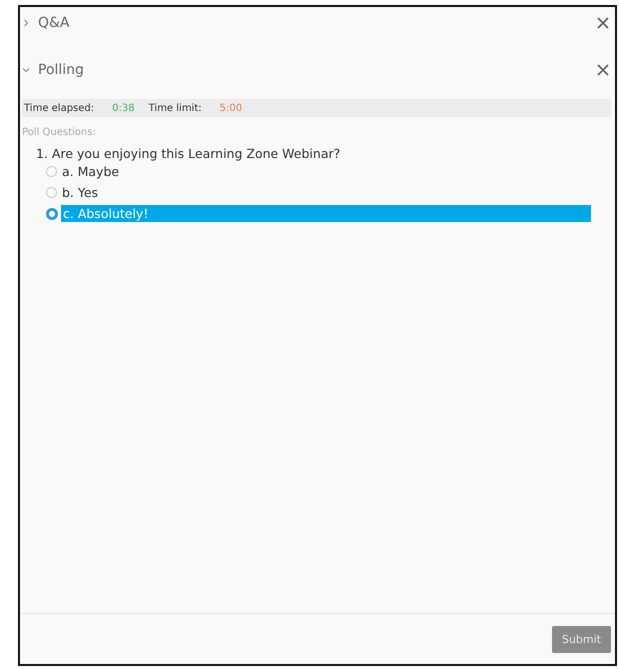 The image size is (619, 669). I want to click on chevron-right-icon, so click(26, 23).